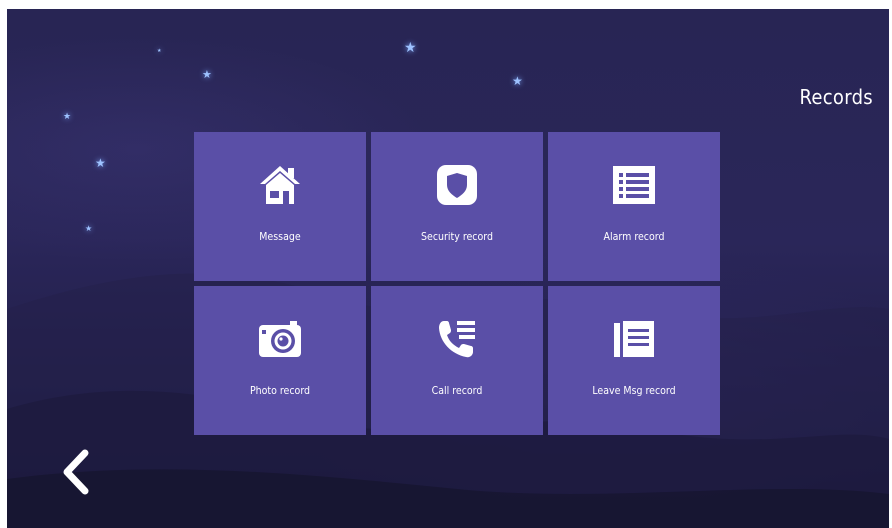  What do you see at coordinates (836, 97) in the screenshot?
I see `page-title: Records` at bounding box center [836, 97].